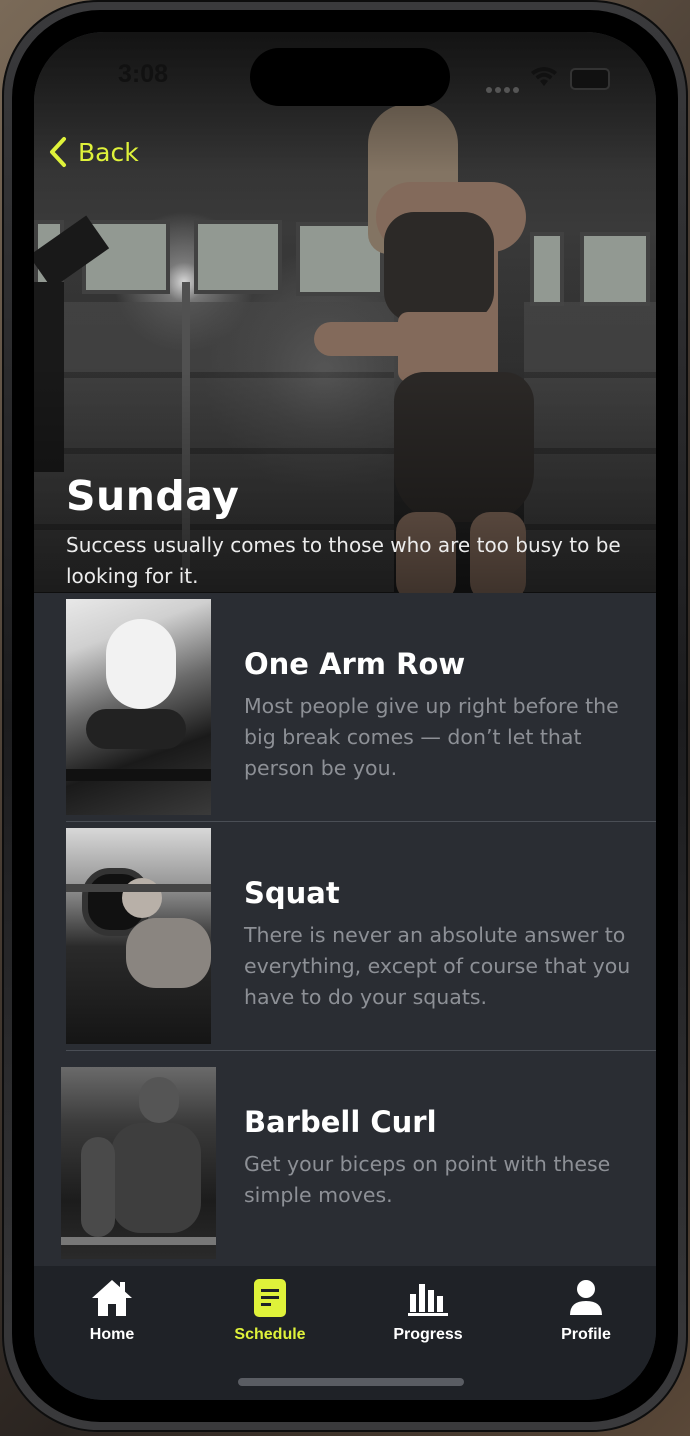 Image resolution: width=690 pixels, height=1436 pixels. Describe the element at coordinates (428, 1300) in the screenshot. I see `progress-icon` at that location.